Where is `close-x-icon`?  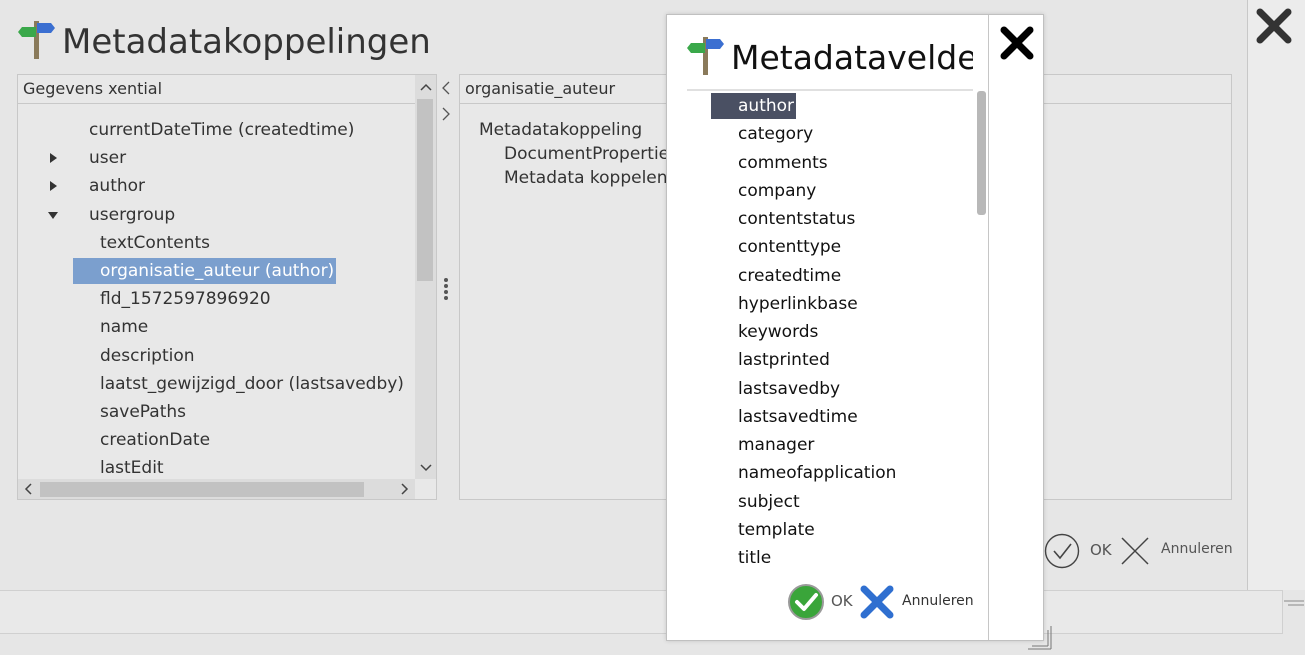 close-x-icon is located at coordinates (1135, 551).